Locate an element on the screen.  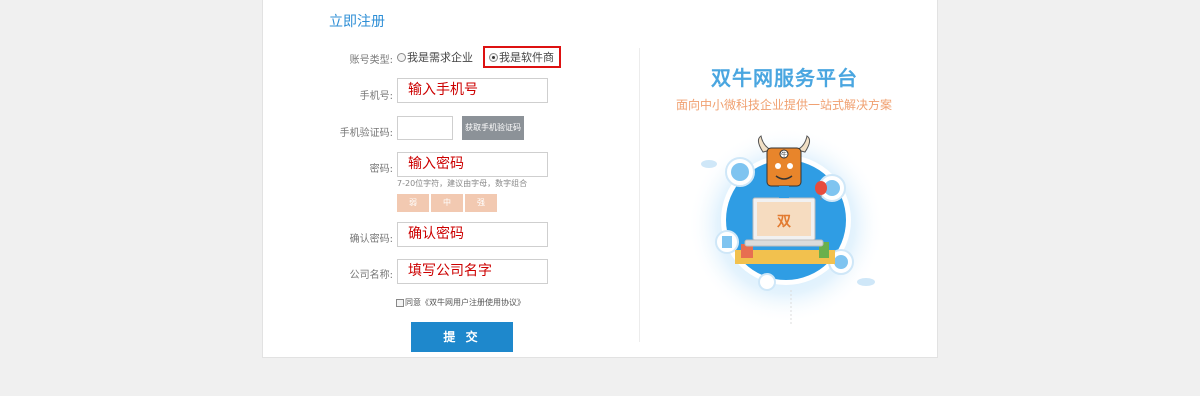
confirm-password-label: 确认密码: is located at coordinates (371, 239).